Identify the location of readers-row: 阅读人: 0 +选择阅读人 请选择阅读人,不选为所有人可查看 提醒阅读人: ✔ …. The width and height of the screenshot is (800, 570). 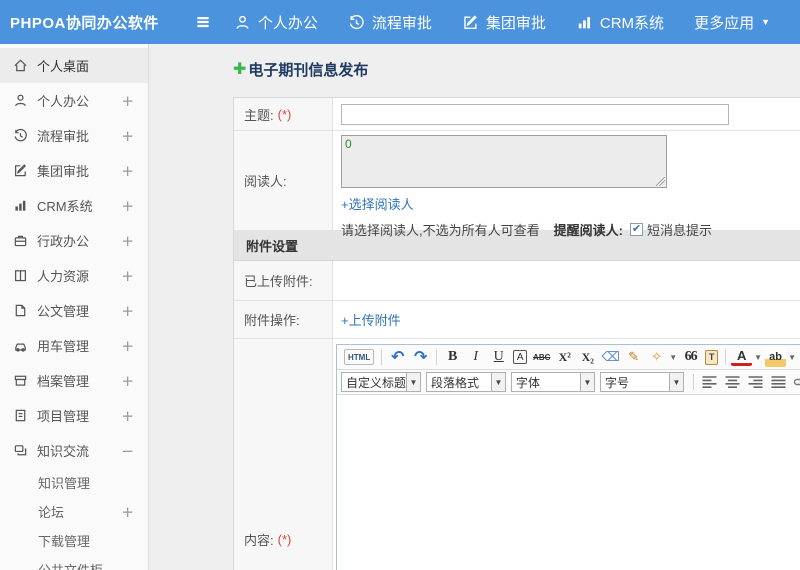
(517, 184).